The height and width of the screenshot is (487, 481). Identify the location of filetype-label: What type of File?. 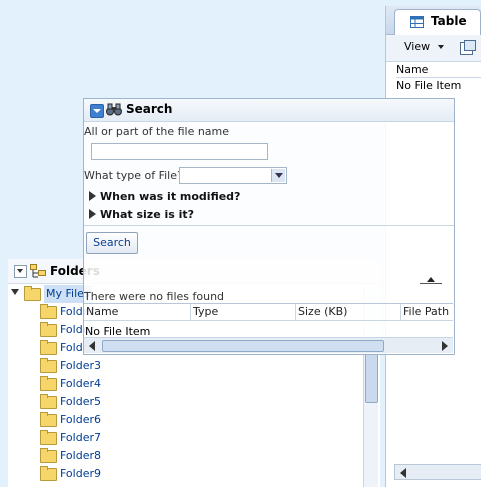
(133, 175).